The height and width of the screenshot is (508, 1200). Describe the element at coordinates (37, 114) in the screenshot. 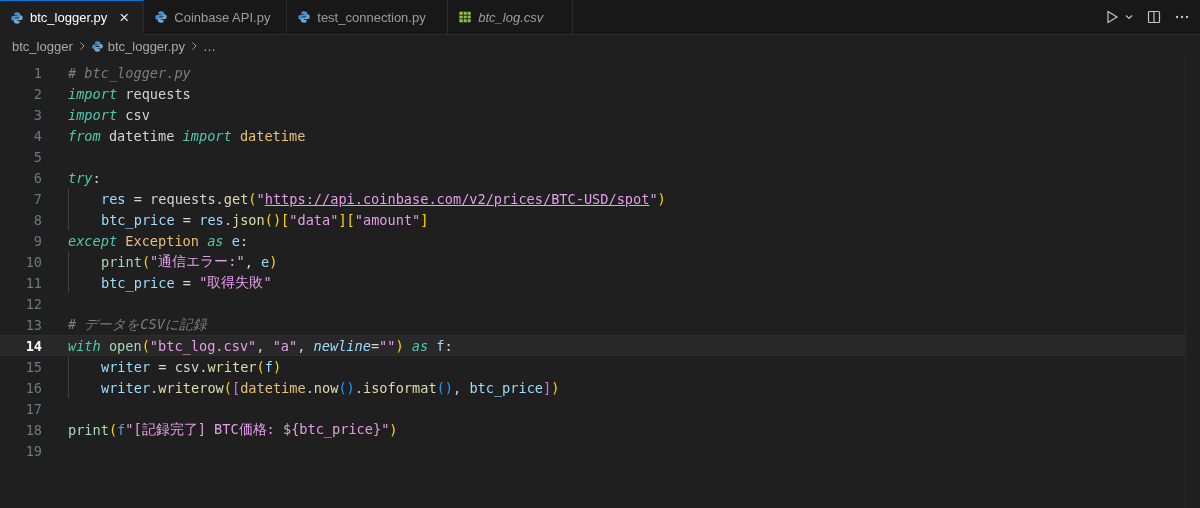

I see `line-number: 3` at that location.